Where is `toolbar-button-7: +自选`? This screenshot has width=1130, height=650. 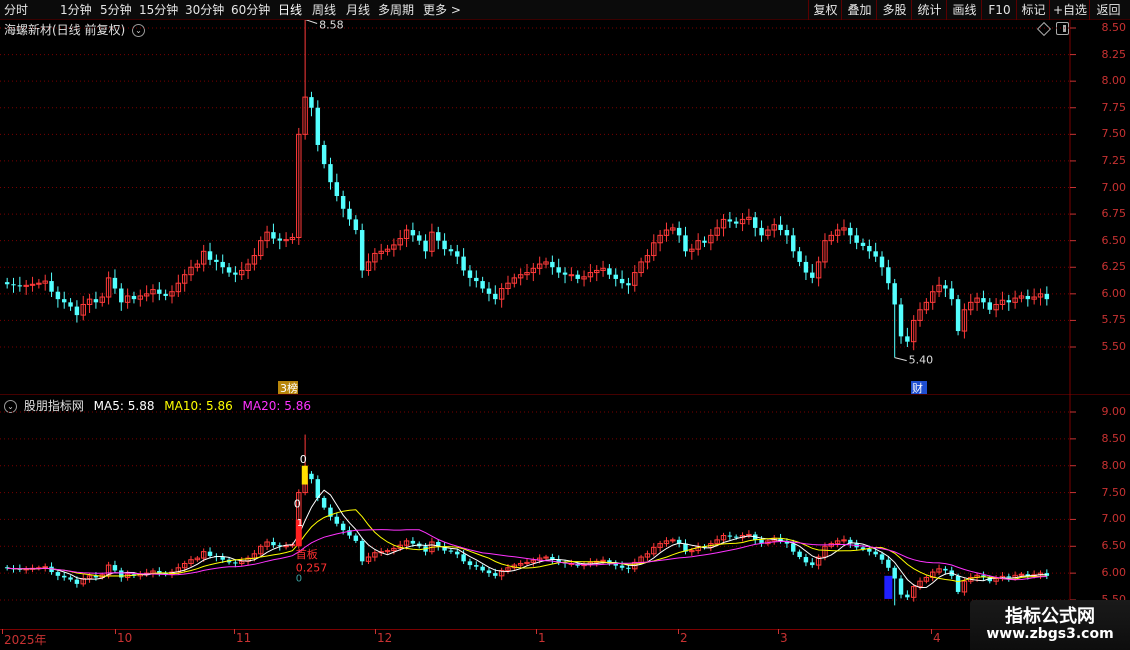
toolbar-button-7: +自选 is located at coordinates (1069, 10).